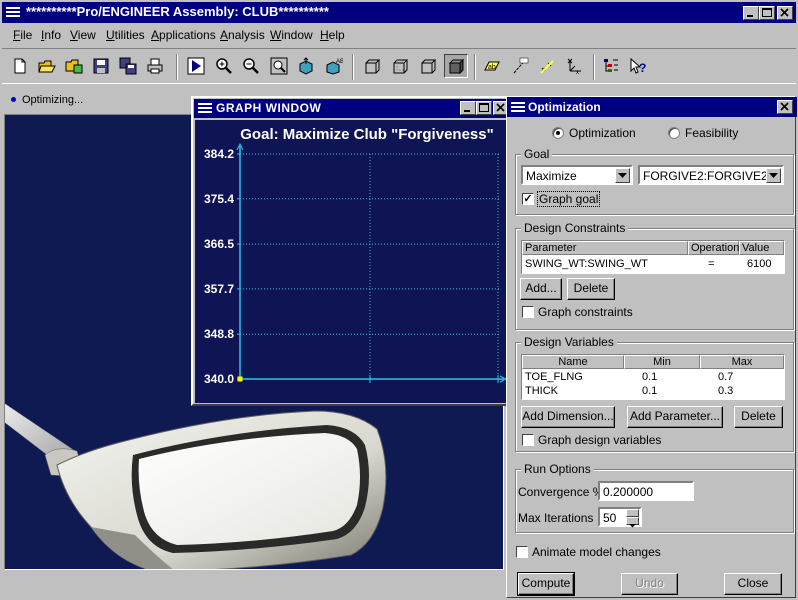 The width and height of the screenshot is (798, 600). What do you see at coordinates (558, 133) in the screenshot?
I see `optimization-radio` at bounding box center [558, 133].